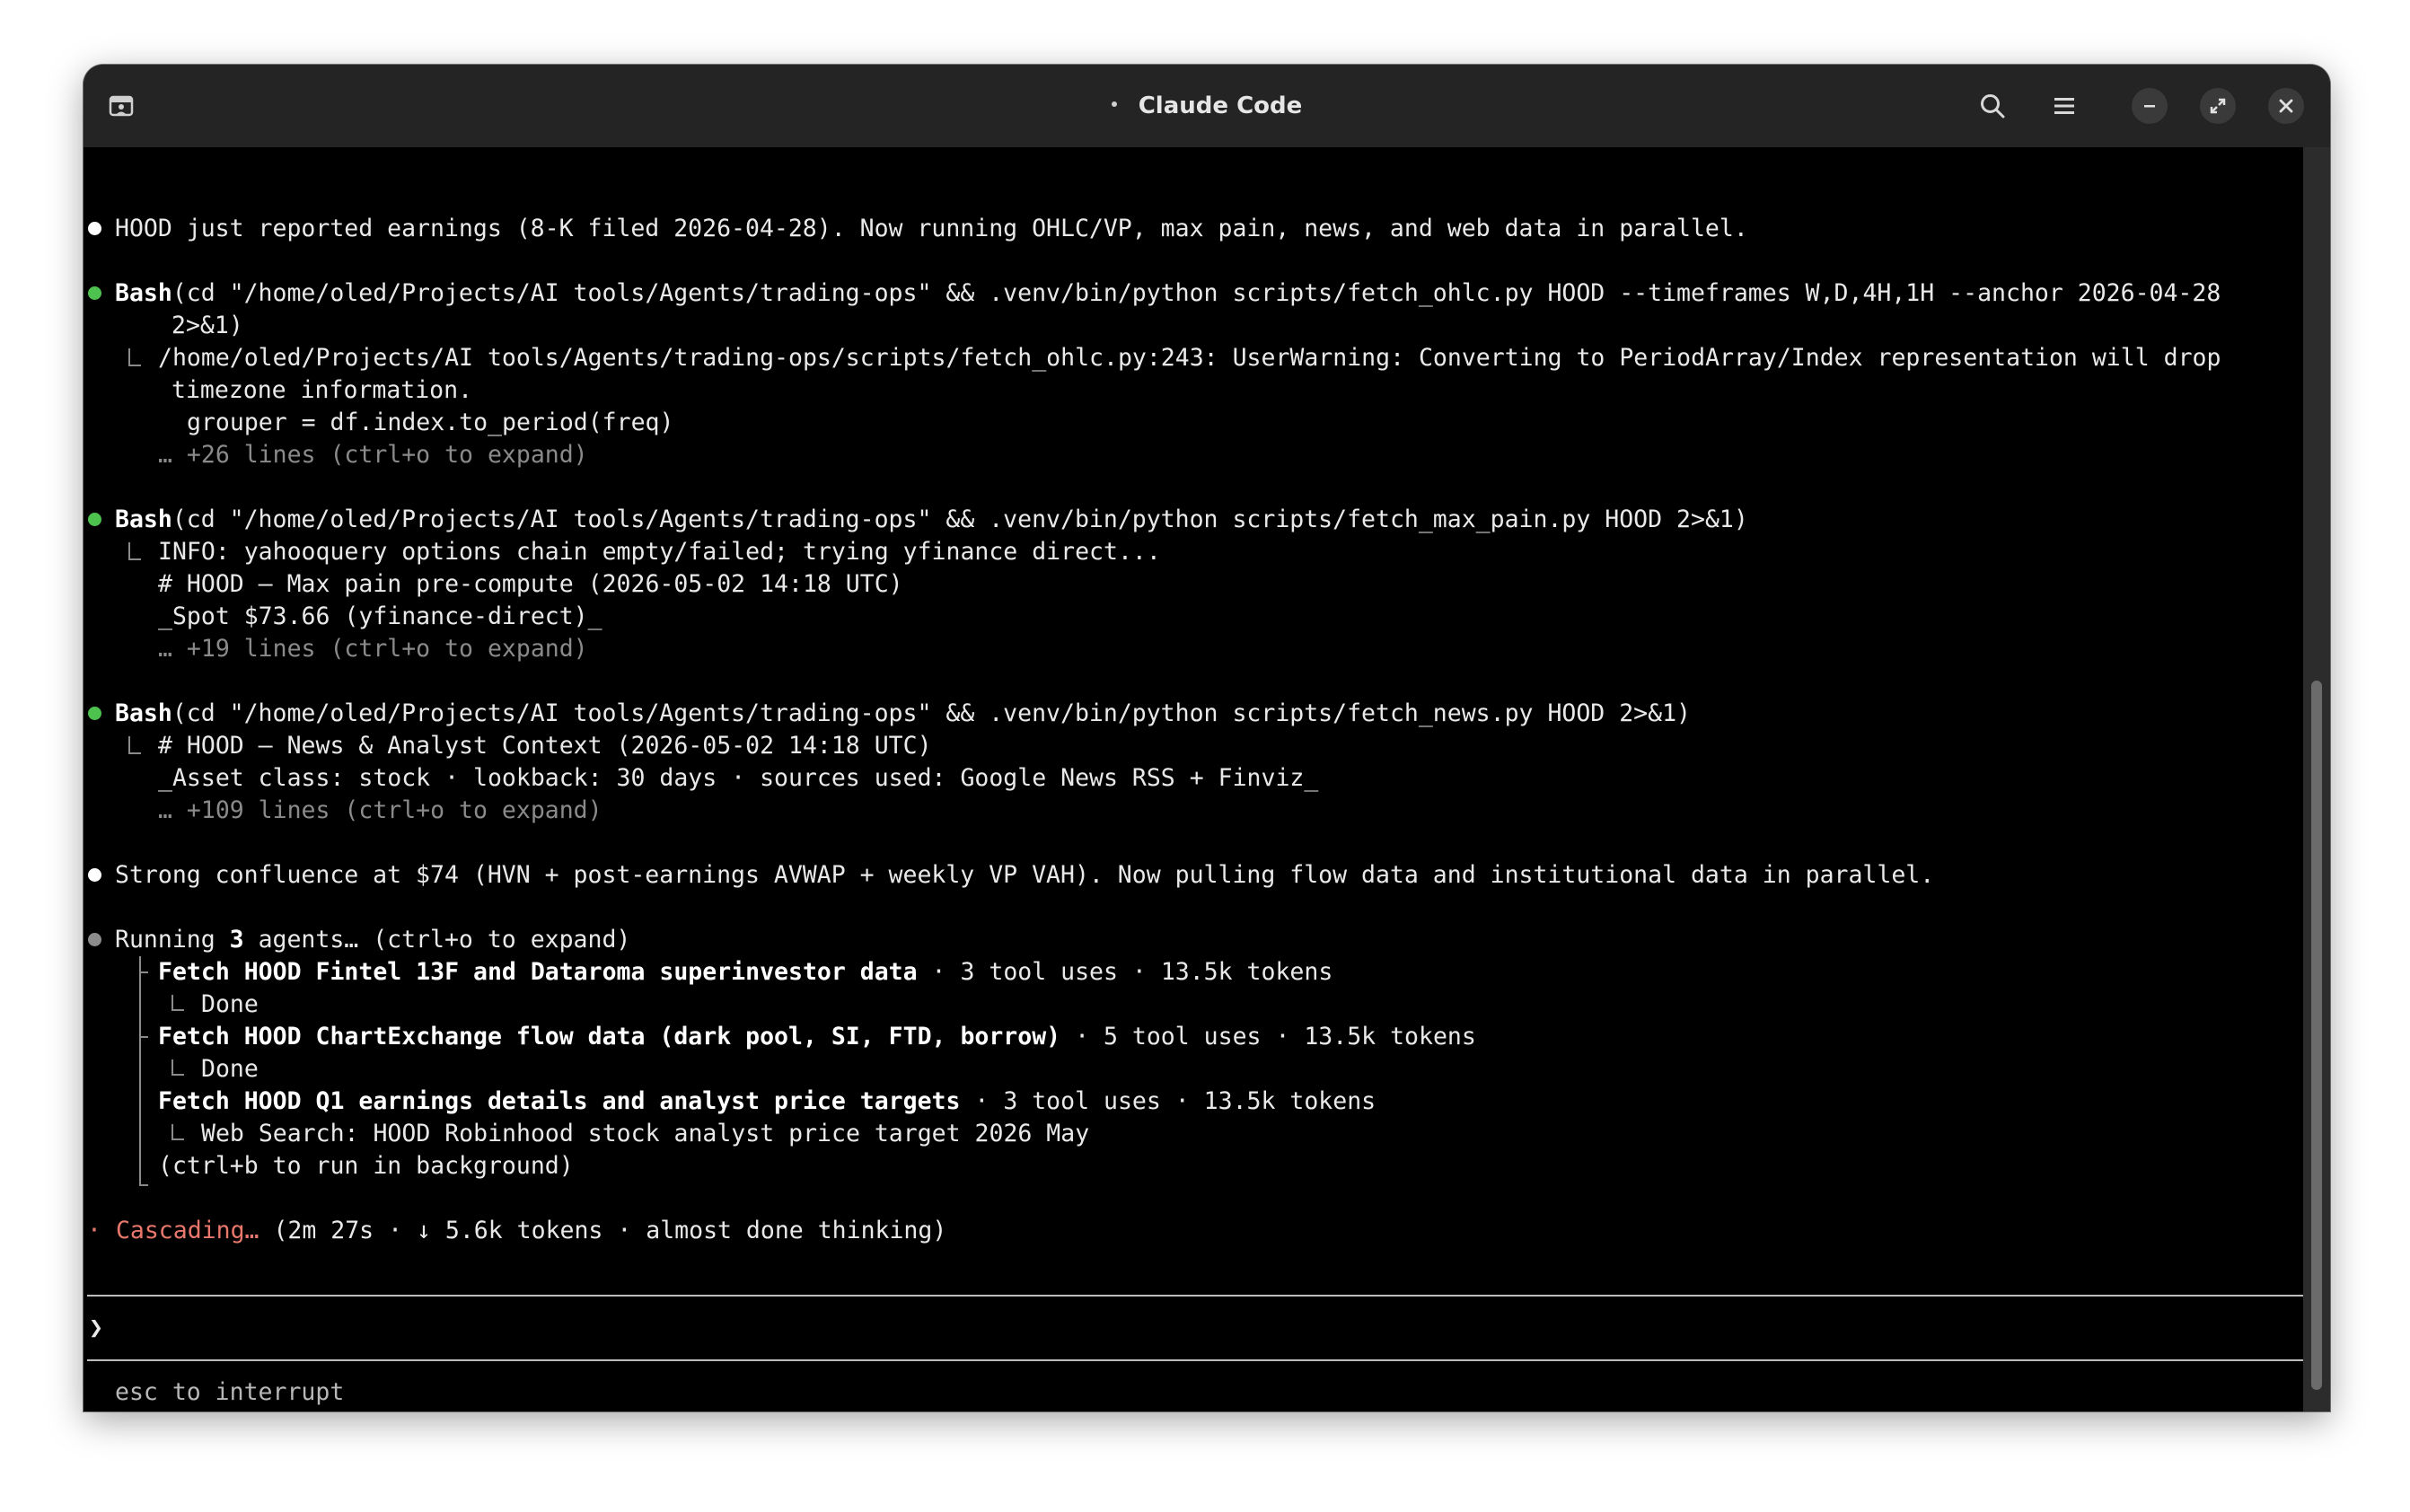 This screenshot has height=1512, width=2410. I want to click on prompt-symbol: ❯, so click(96, 1327).